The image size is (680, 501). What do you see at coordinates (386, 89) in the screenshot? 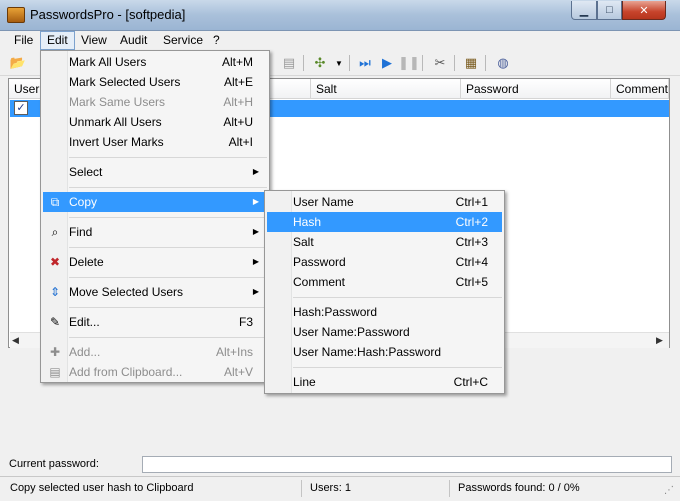
I see `column-salt: Salt` at bounding box center [386, 89].